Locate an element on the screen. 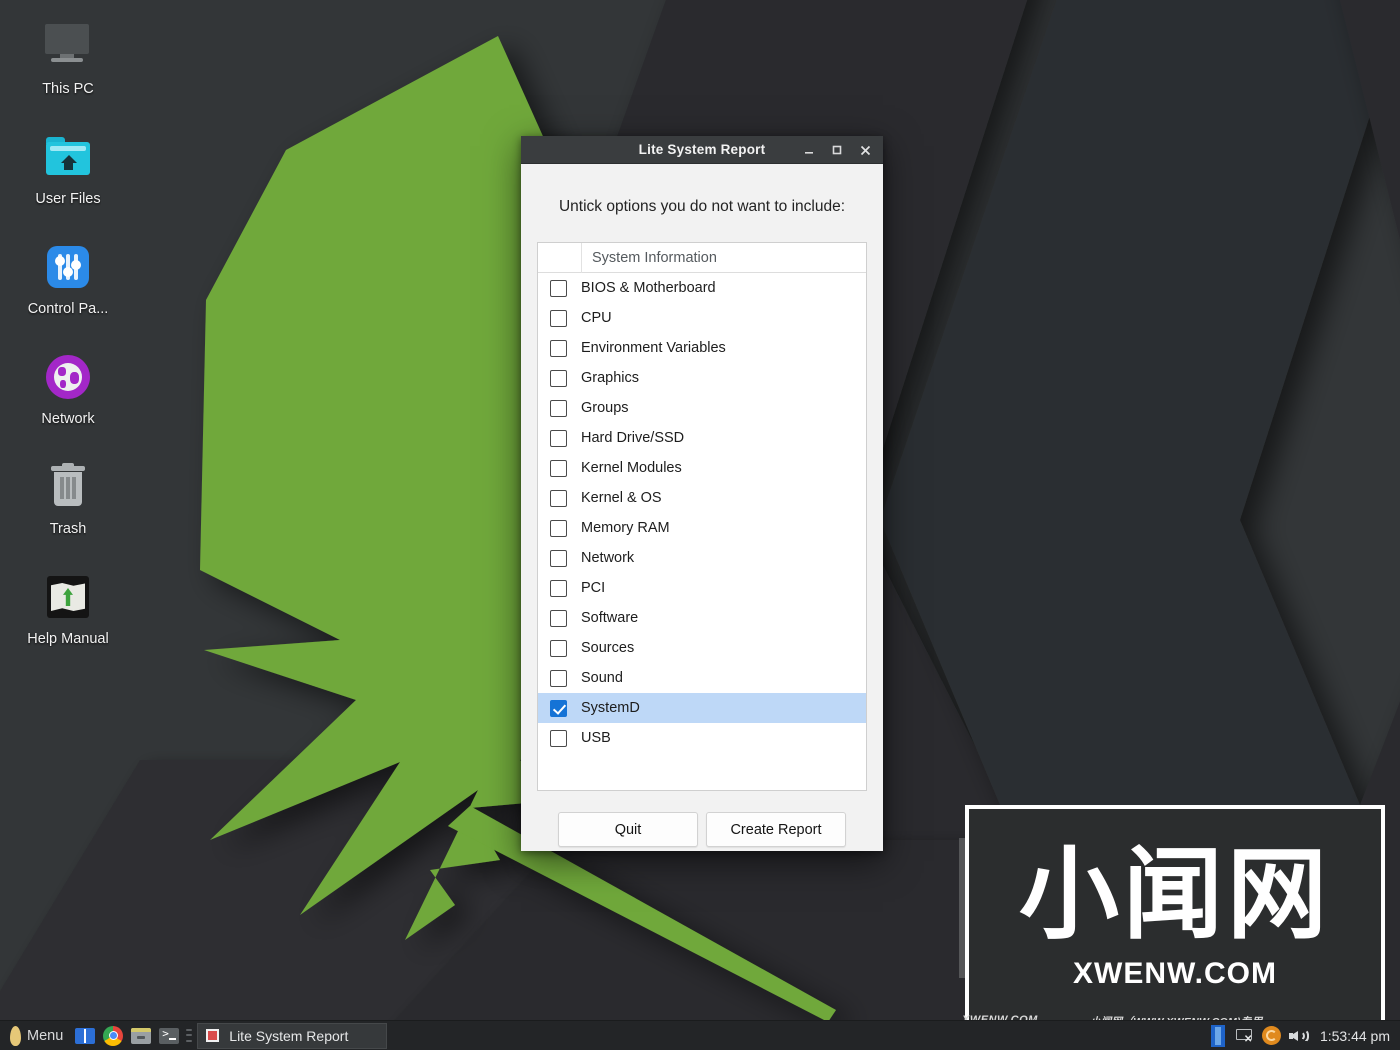 The height and width of the screenshot is (1050, 1400). desktop-icon-help-manual: Help Manual is located at coordinates (68, 619).